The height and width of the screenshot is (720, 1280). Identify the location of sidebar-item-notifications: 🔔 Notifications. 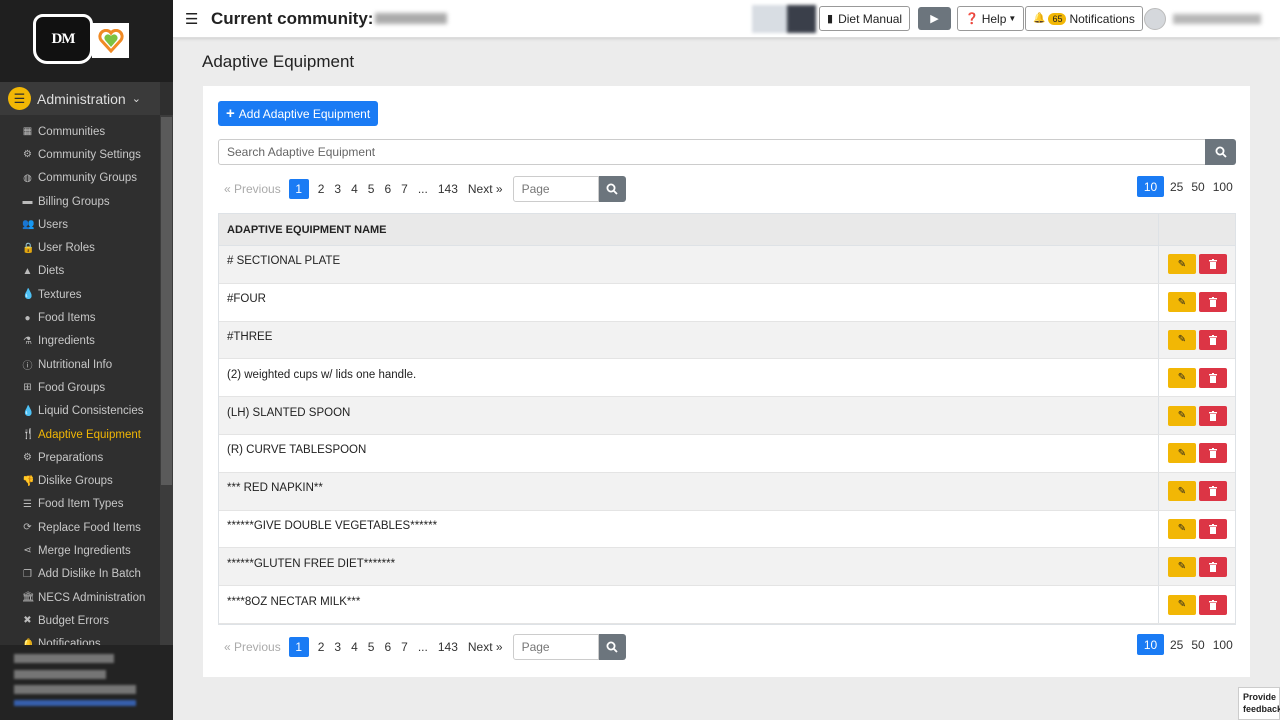
(80, 639).